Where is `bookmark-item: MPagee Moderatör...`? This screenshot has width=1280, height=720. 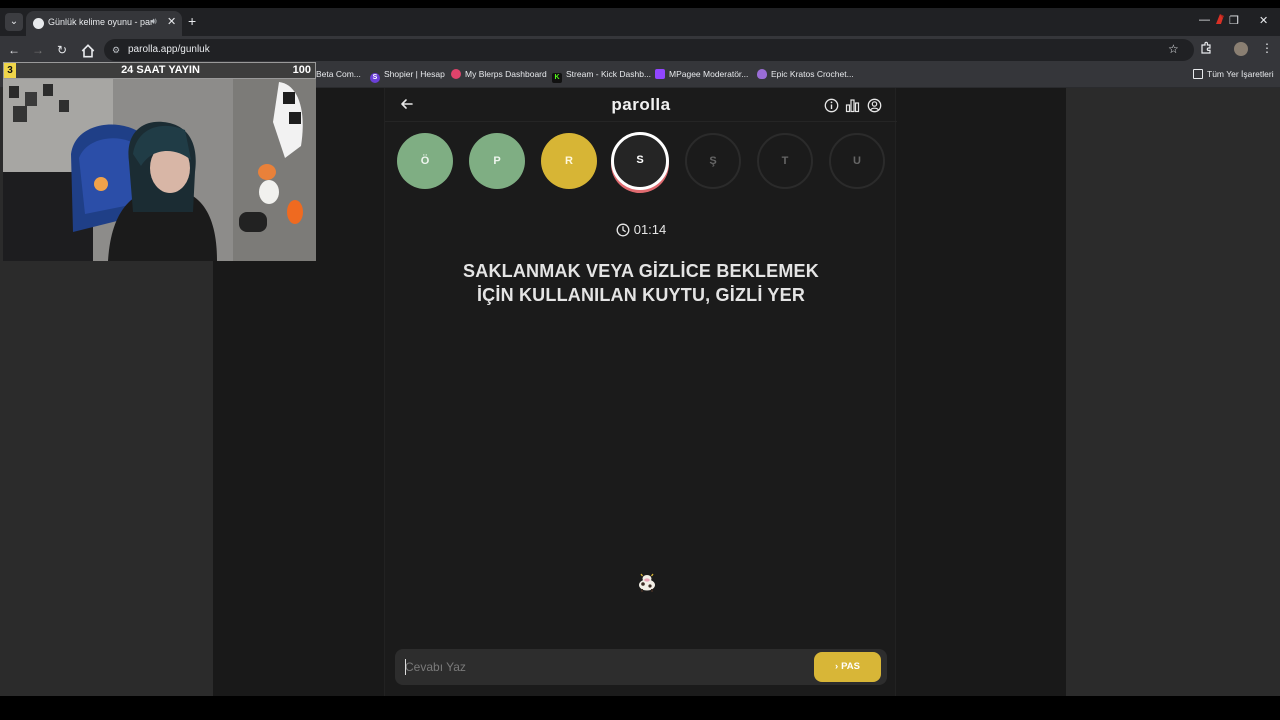 bookmark-item: MPagee Moderatör... is located at coordinates (701, 74).